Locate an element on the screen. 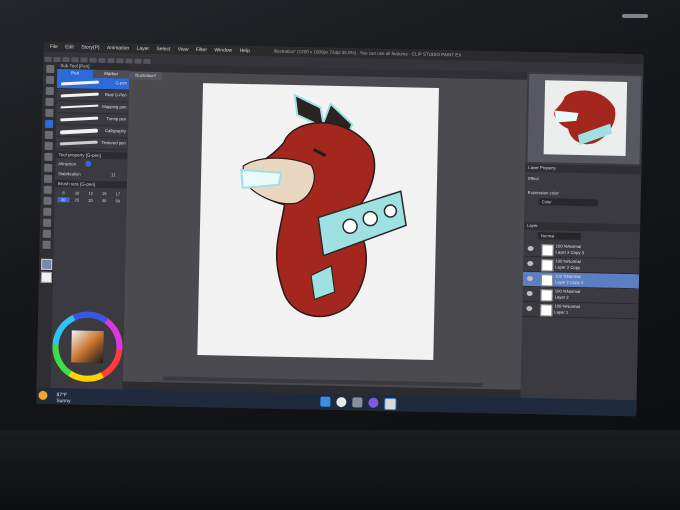 This screenshot has width=680, height=510. menu-layer: Layer is located at coordinates (142, 49).